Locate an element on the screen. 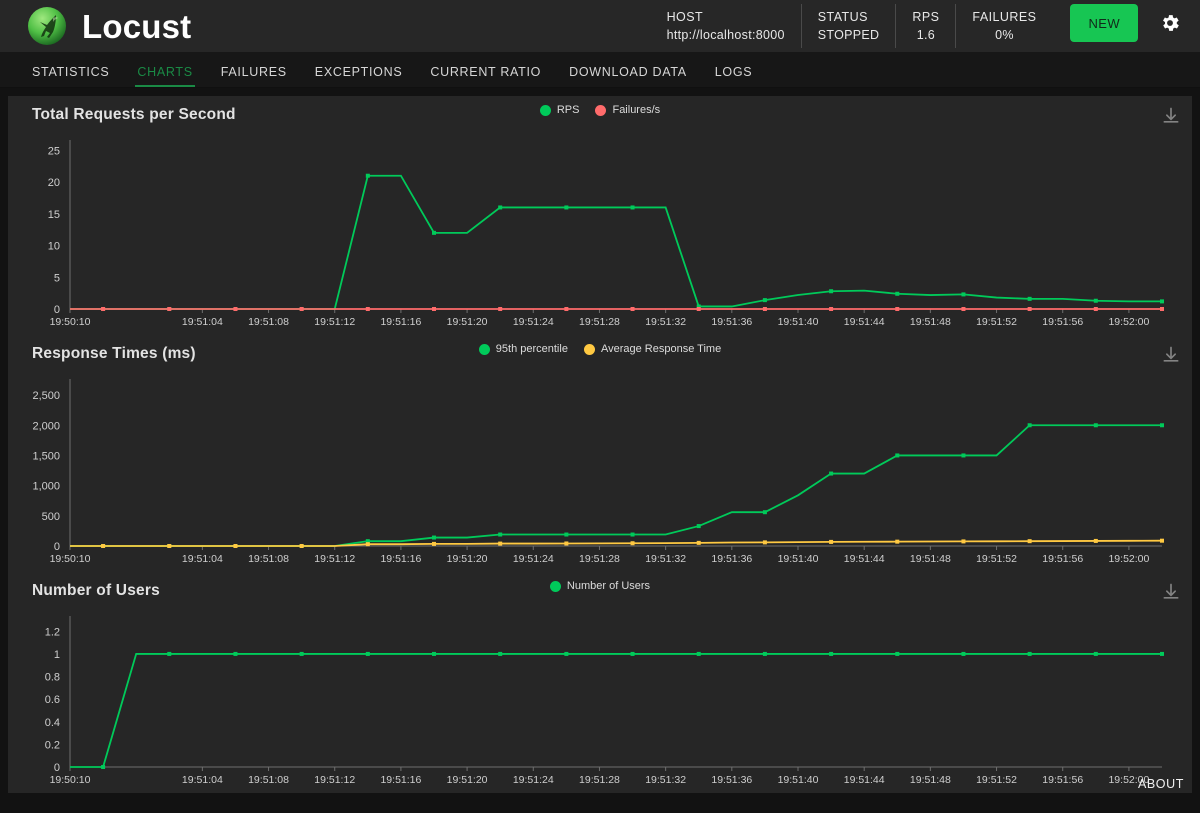  download-chart-button-users is located at coordinates (1171, 593).